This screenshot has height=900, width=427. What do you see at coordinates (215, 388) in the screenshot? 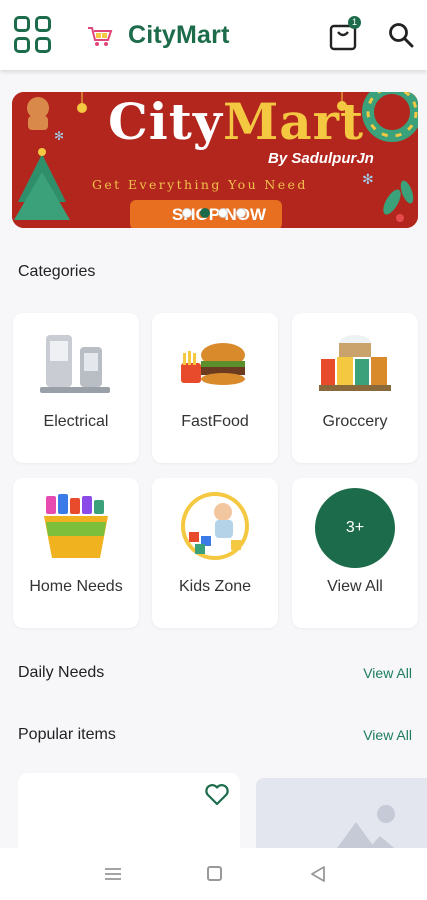
I see `category-fastfood: FastFood` at bounding box center [215, 388].